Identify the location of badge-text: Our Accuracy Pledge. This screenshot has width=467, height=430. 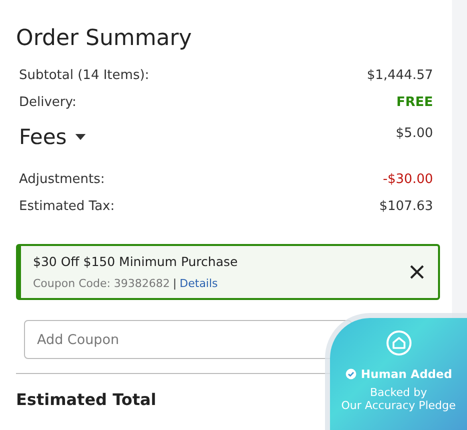
(398, 405).